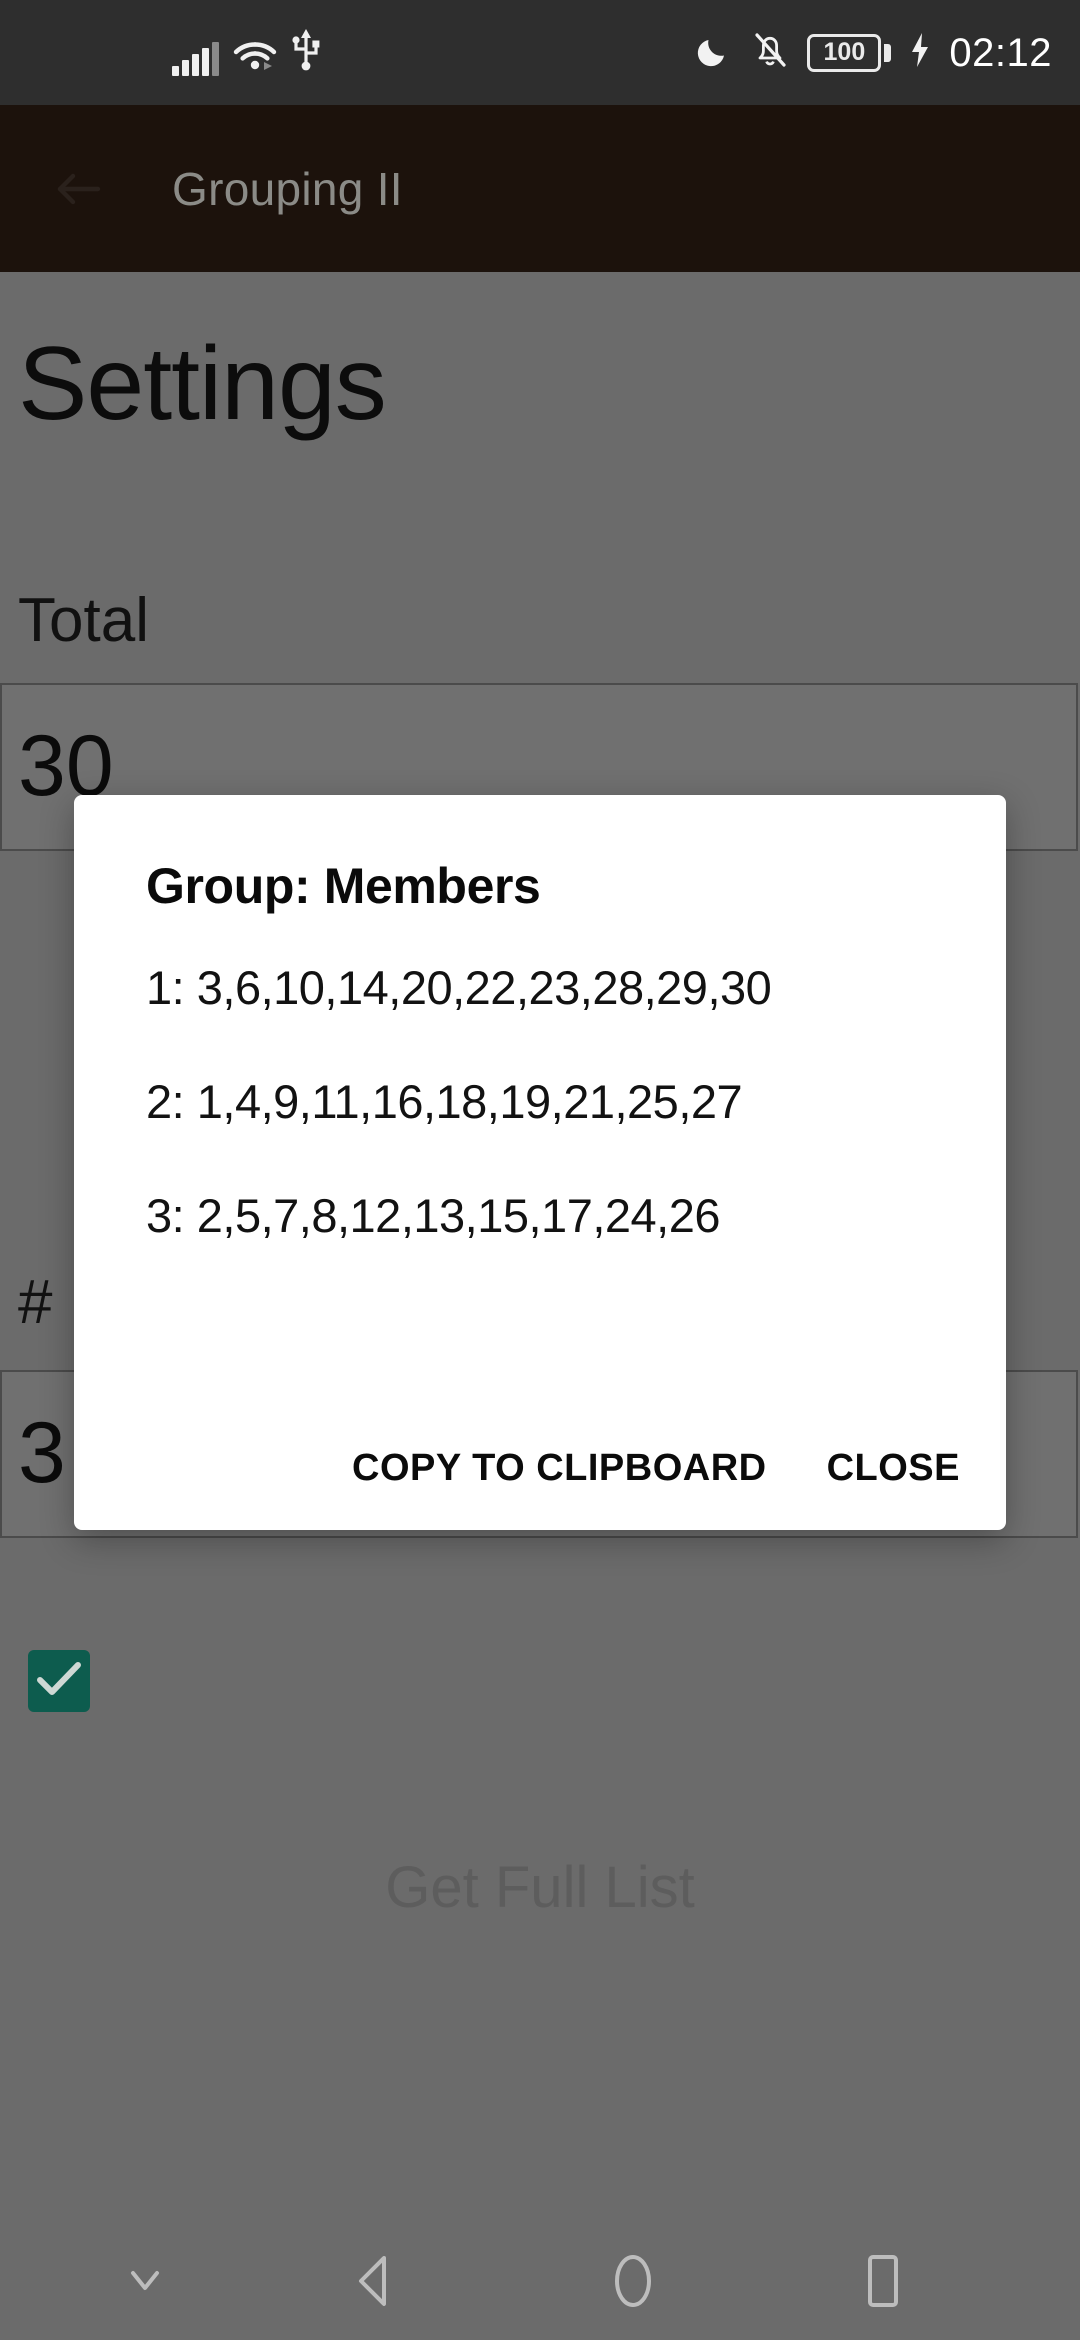 Image resolution: width=1080 pixels, height=2340 pixels. Describe the element at coordinates (375, 2281) in the screenshot. I see `back-triangle-icon` at that location.